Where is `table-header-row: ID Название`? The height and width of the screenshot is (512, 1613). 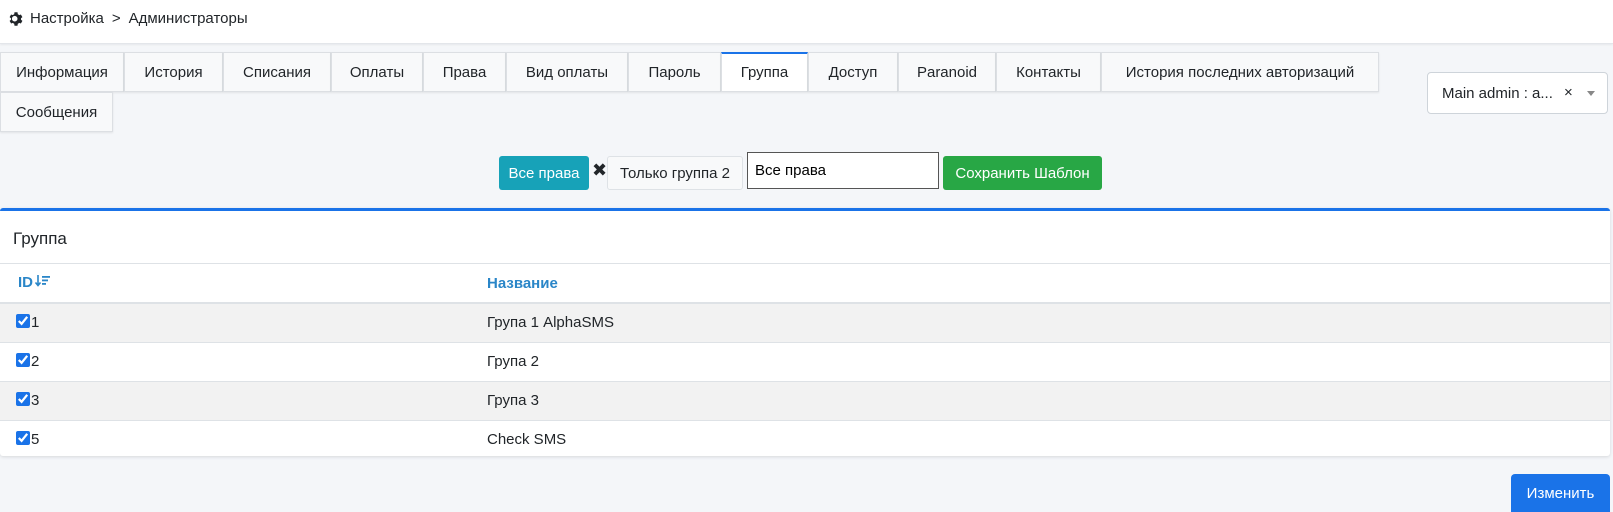 table-header-row: ID Название is located at coordinates (805, 283).